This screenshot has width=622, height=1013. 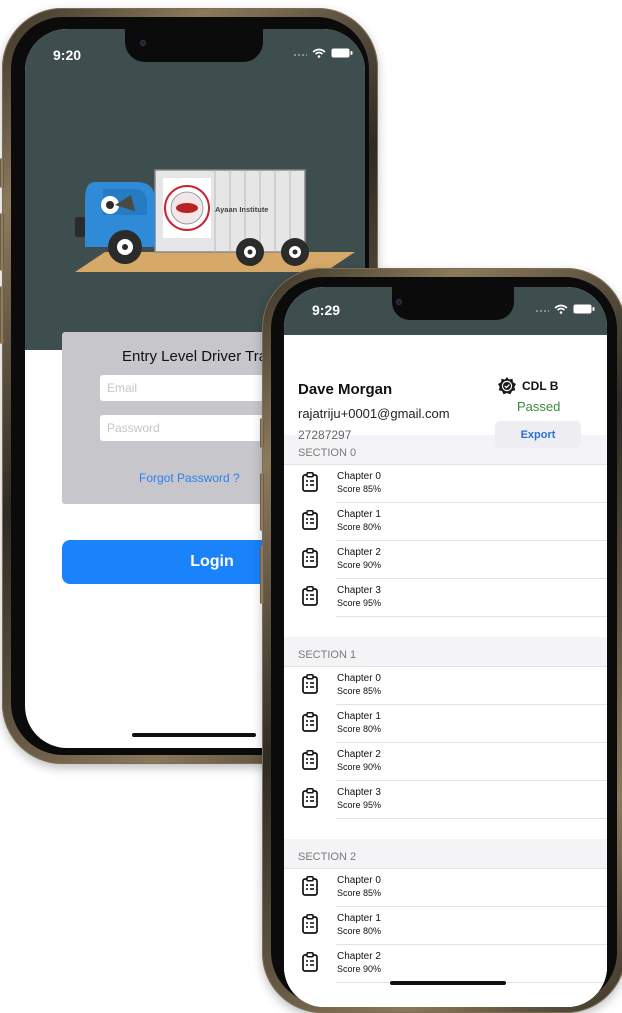 I want to click on truck-bumper, so click(x=80, y=227).